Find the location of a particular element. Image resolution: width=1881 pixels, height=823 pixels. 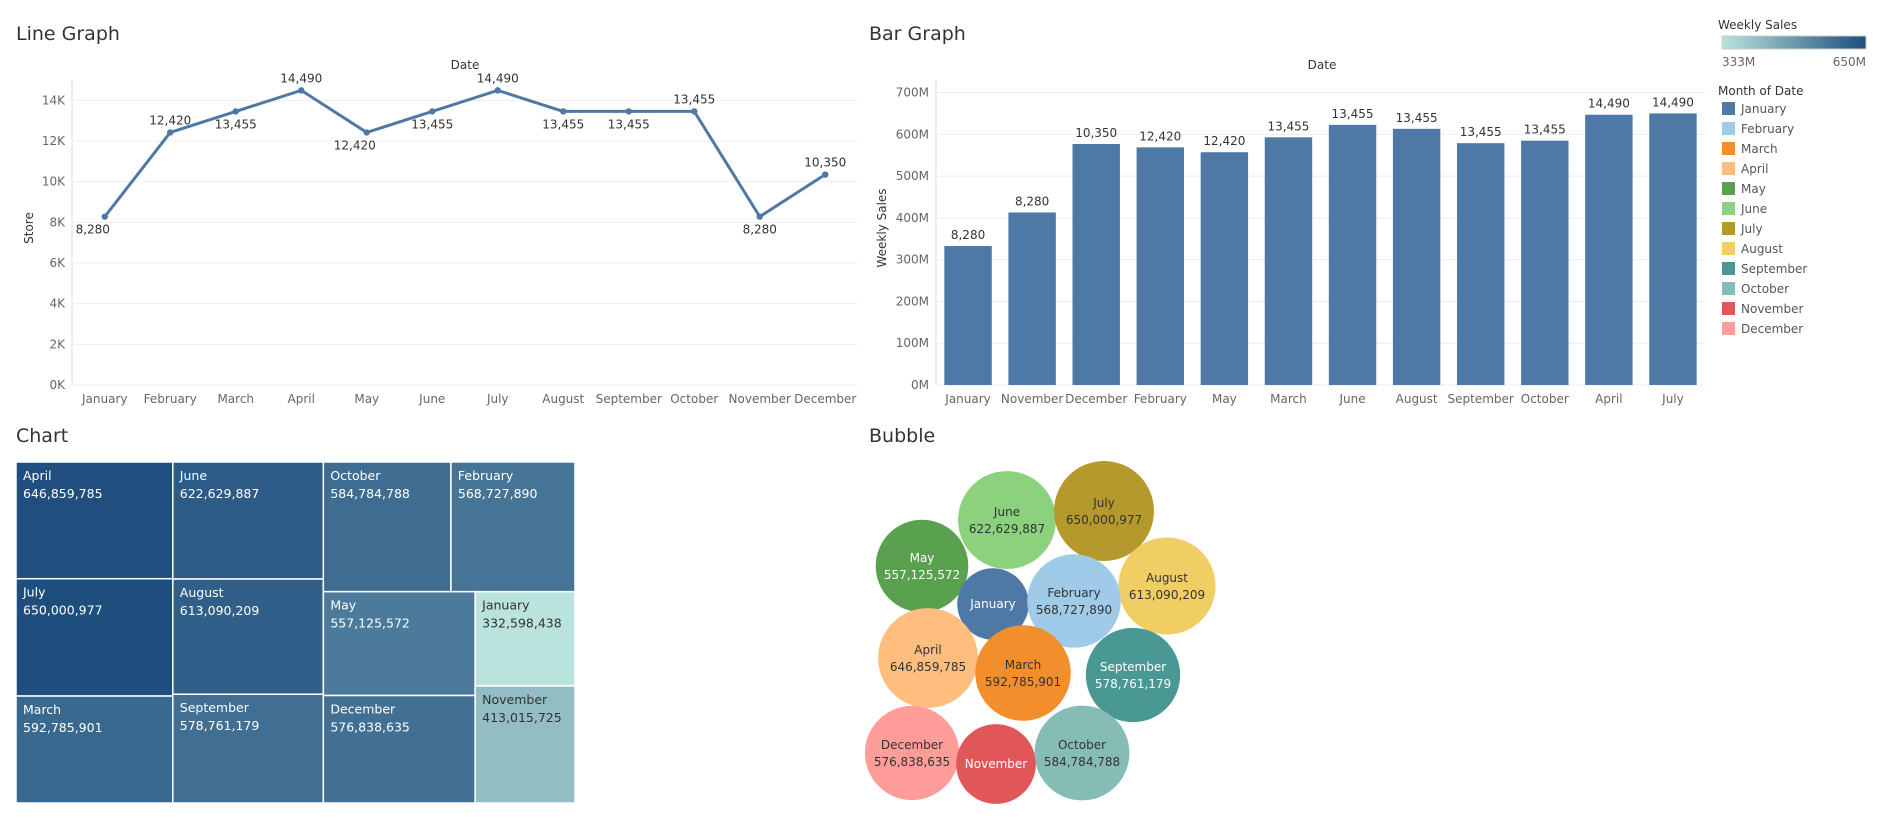

bar-x-tick-label: November is located at coordinates (1032, 399).